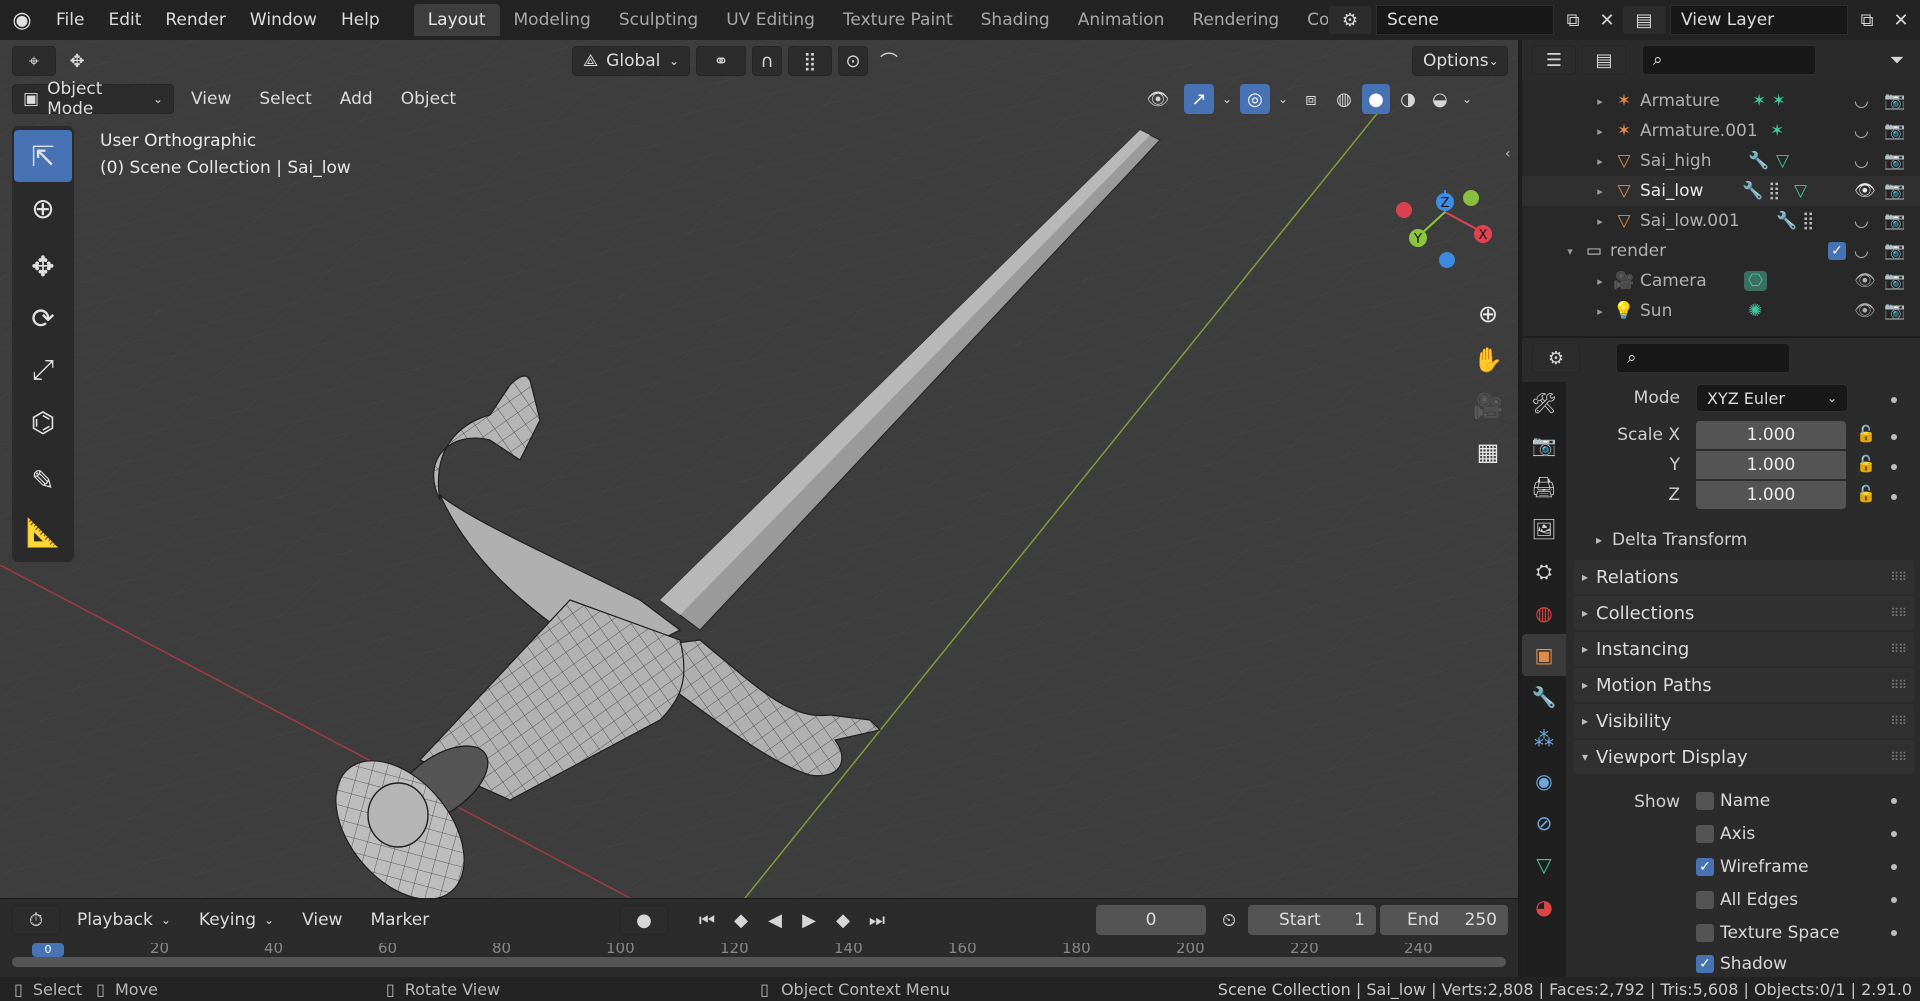 The width and height of the screenshot is (1920, 1001). Describe the element at coordinates (1733, 801) in the screenshot. I see `show-name-checkbox: Name` at that location.